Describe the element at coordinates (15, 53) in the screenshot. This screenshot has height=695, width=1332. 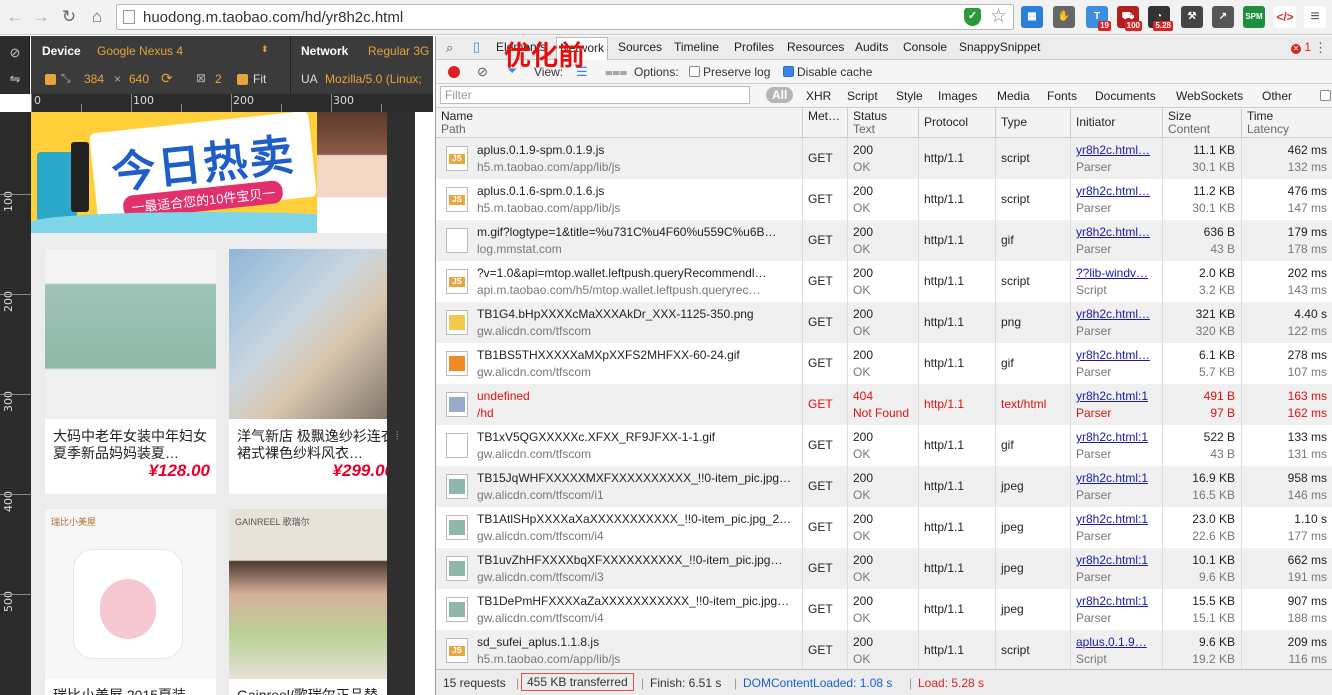
I see `no-entry-icon: ⊘` at that location.